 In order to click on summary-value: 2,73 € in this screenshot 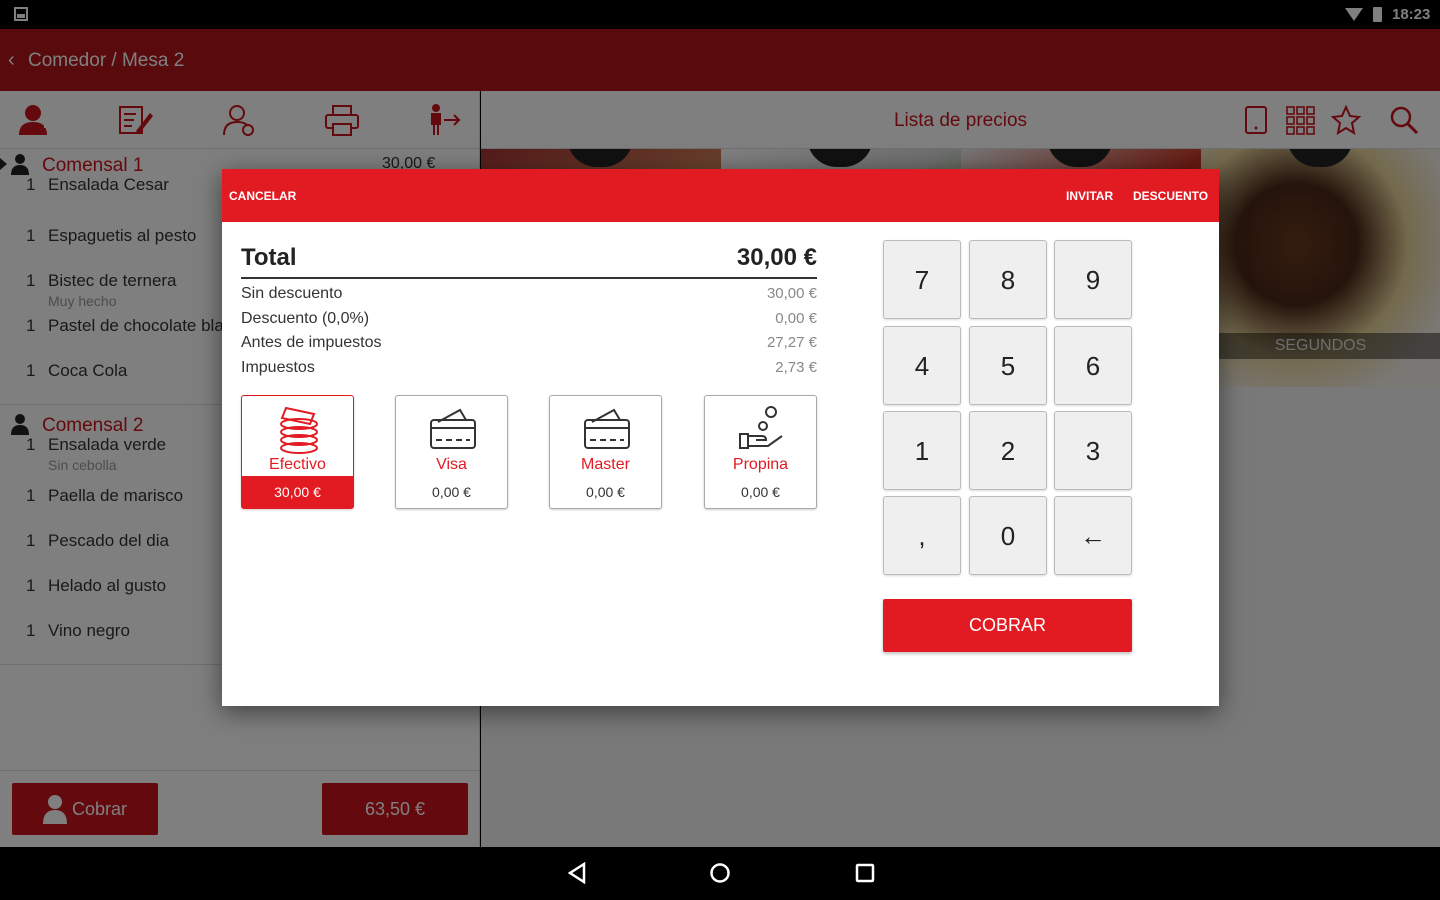, I will do `click(796, 367)`.